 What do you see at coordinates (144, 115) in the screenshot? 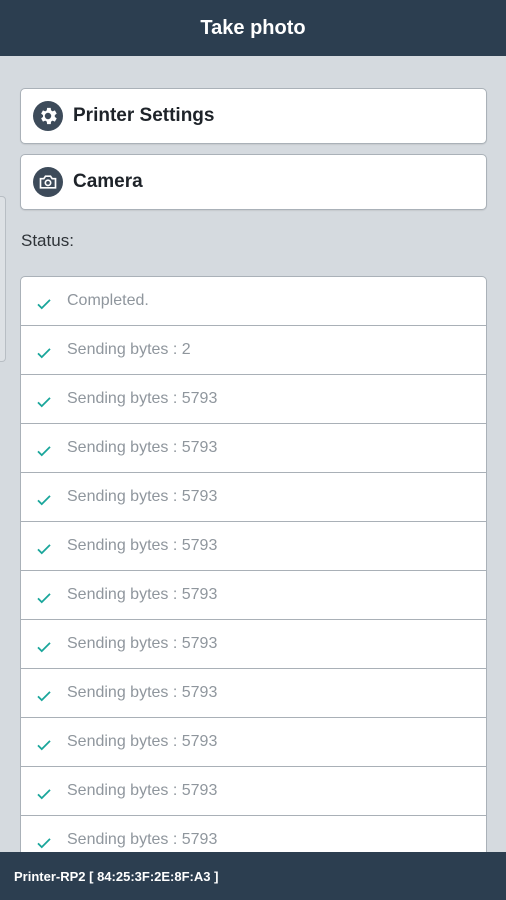
I see `printer-settings-label: Printer Settings` at bounding box center [144, 115].